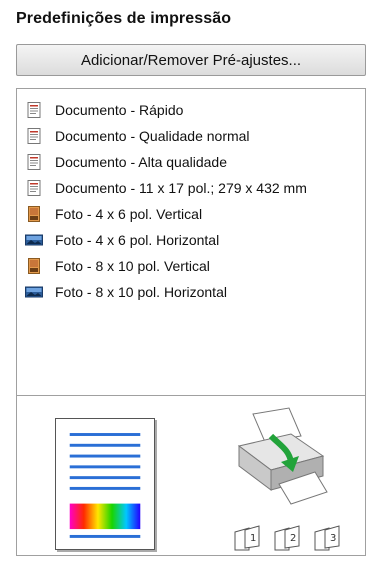 Image resolution: width=374 pixels, height=569 pixels. What do you see at coordinates (282, 456) in the screenshot?
I see `printer-icon` at bounding box center [282, 456].